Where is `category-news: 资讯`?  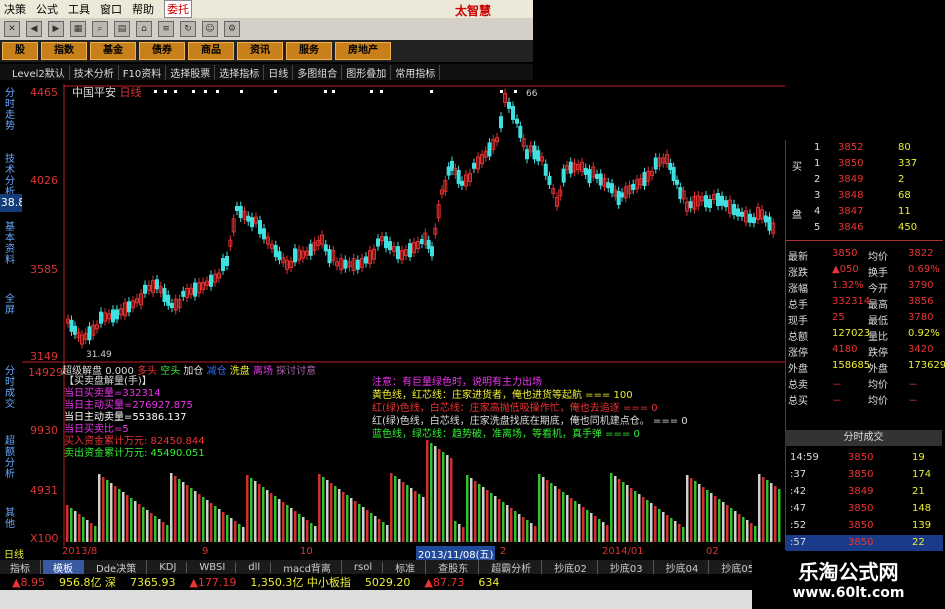 category-news: 资讯 is located at coordinates (260, 51).